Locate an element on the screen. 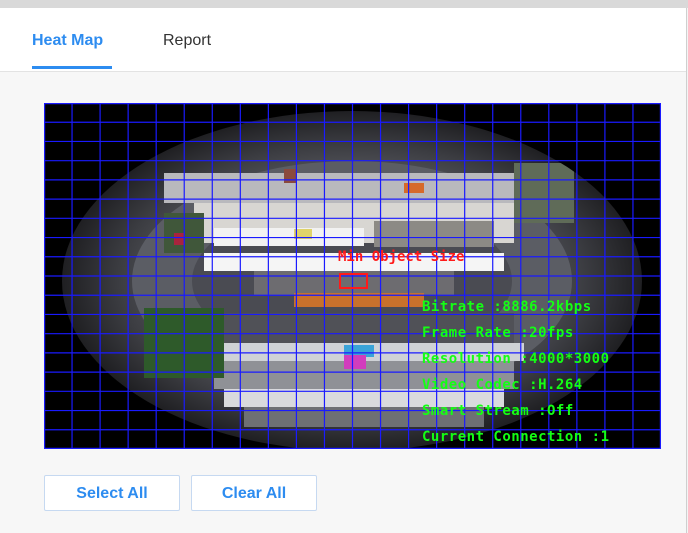  clear-all-button: Clear All is located at coordinates (254, 493).